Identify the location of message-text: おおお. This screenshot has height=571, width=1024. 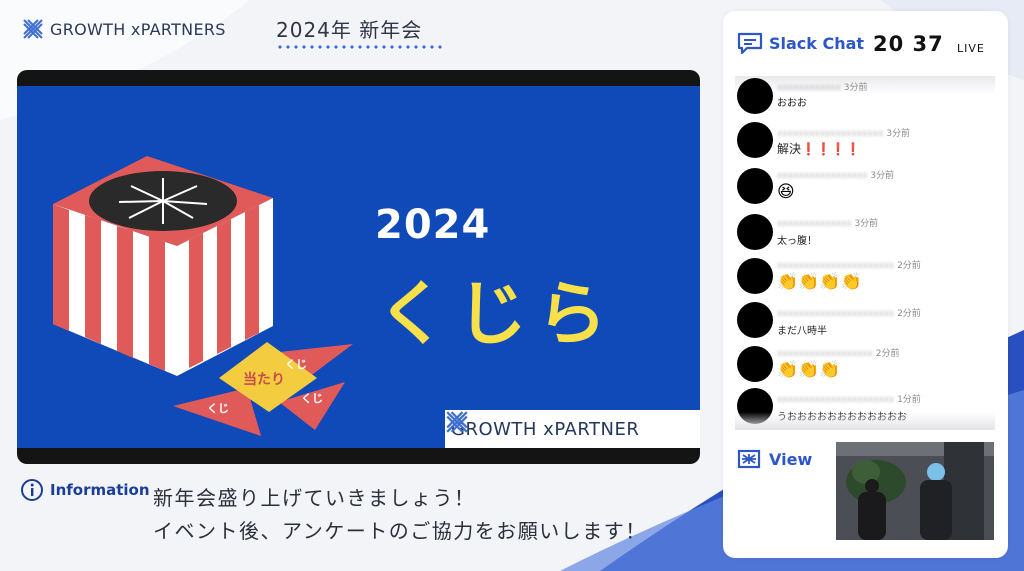
(792, 103).